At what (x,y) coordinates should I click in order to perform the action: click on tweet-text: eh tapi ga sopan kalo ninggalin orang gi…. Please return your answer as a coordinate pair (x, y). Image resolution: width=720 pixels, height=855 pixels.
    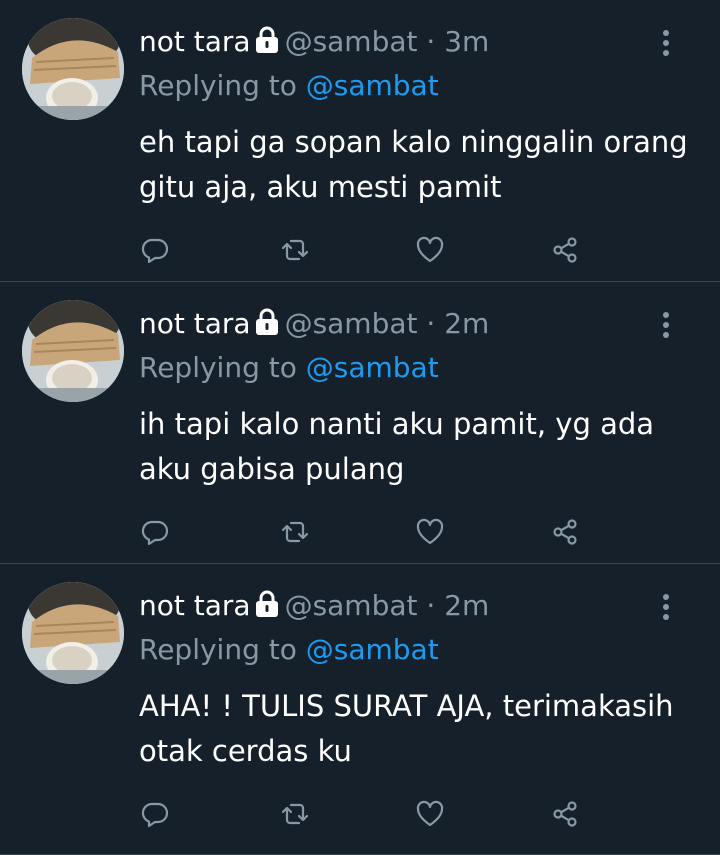
    Looking at the image, I should click on (413, 164).